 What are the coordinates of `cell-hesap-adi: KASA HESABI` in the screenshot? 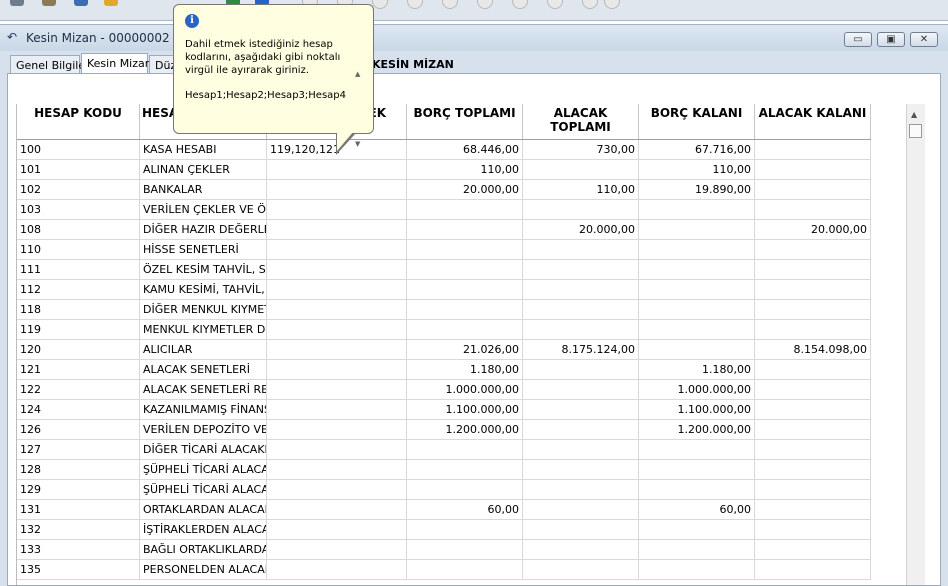 It's located at (203, 149).